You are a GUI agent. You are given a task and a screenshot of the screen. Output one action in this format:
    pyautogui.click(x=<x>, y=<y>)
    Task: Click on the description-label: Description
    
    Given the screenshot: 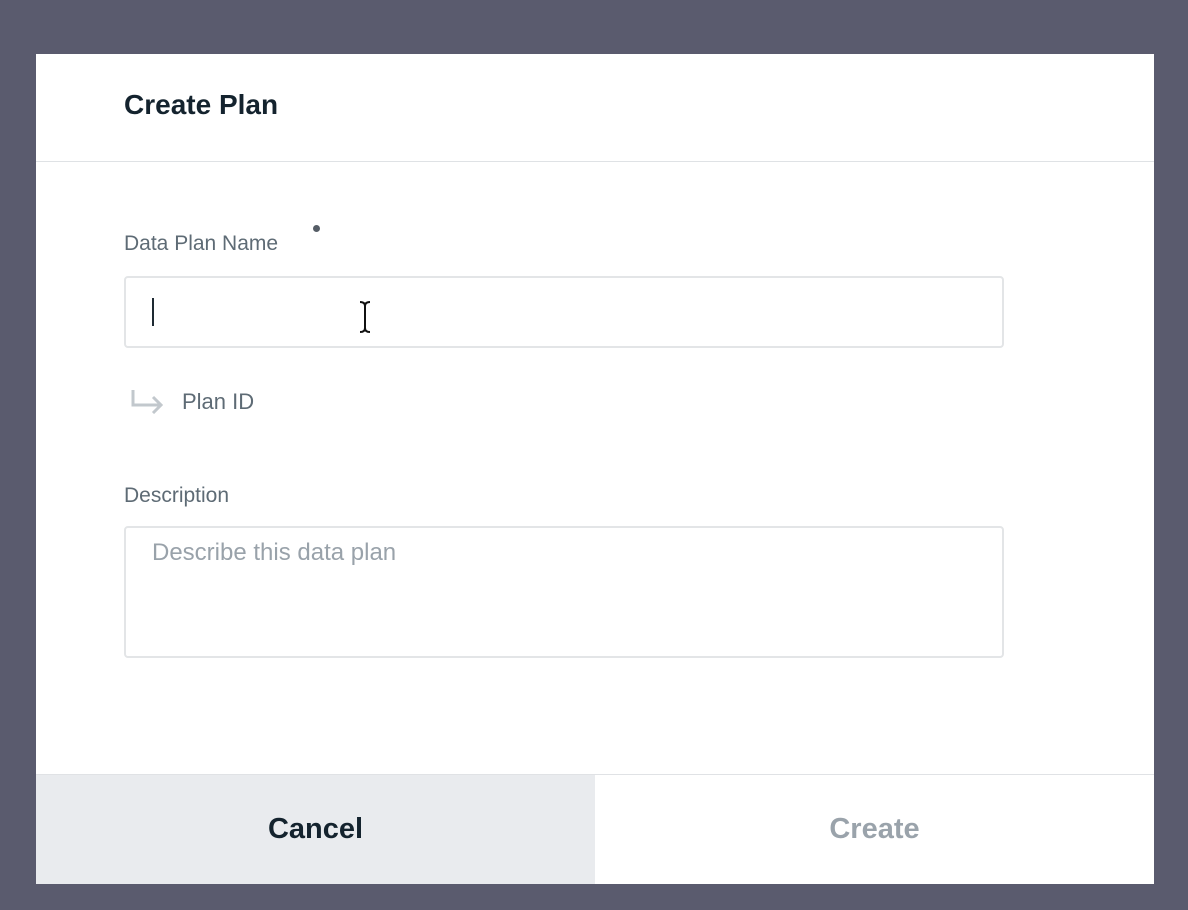 What is the action you would take?
    pyautogui.click(x=177, y=495)
    